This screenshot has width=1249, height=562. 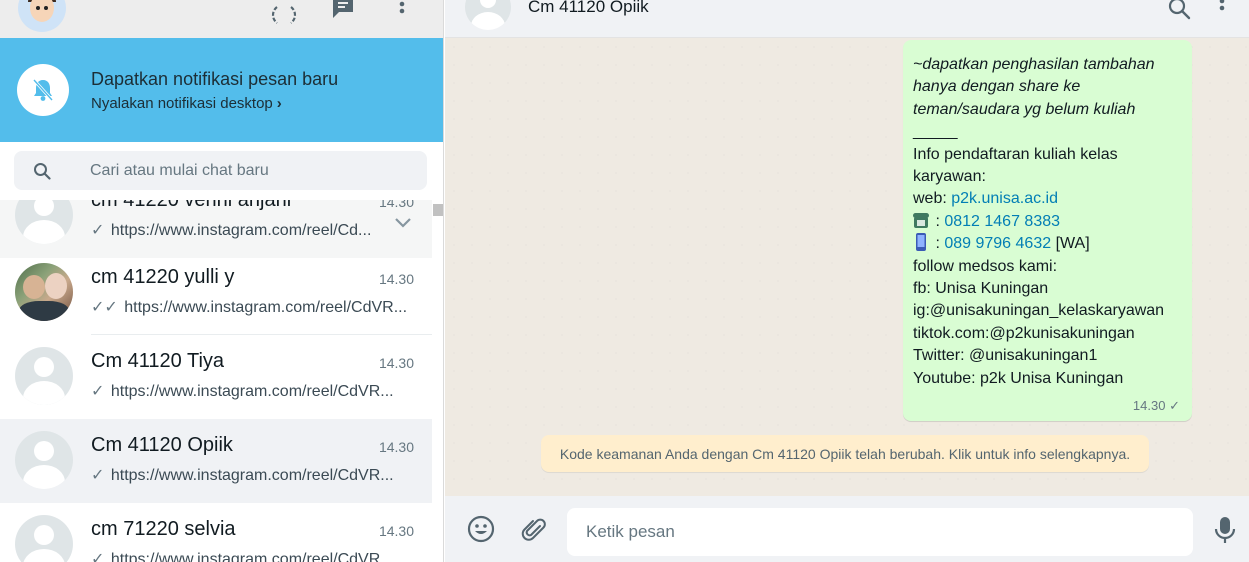 I want to click on wa-suffix: [WA], so click(x=1070, y=244).